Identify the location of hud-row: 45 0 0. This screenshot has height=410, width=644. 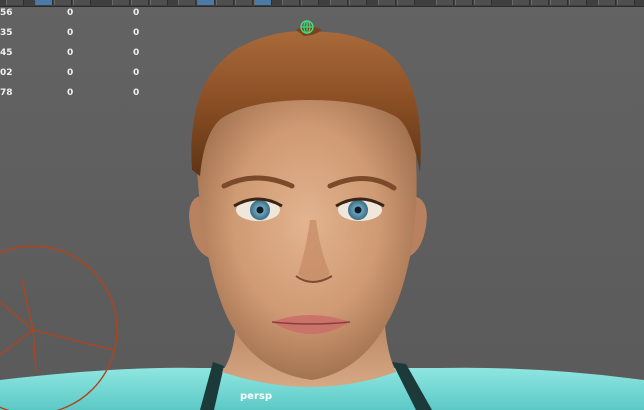
(80, 56).